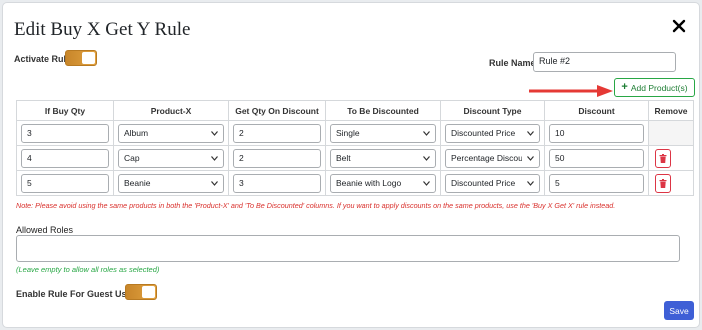 The height and width of the screenshot is (330, 702). I want to click on add-products-button: + Add Product(s), so click(654, 87).